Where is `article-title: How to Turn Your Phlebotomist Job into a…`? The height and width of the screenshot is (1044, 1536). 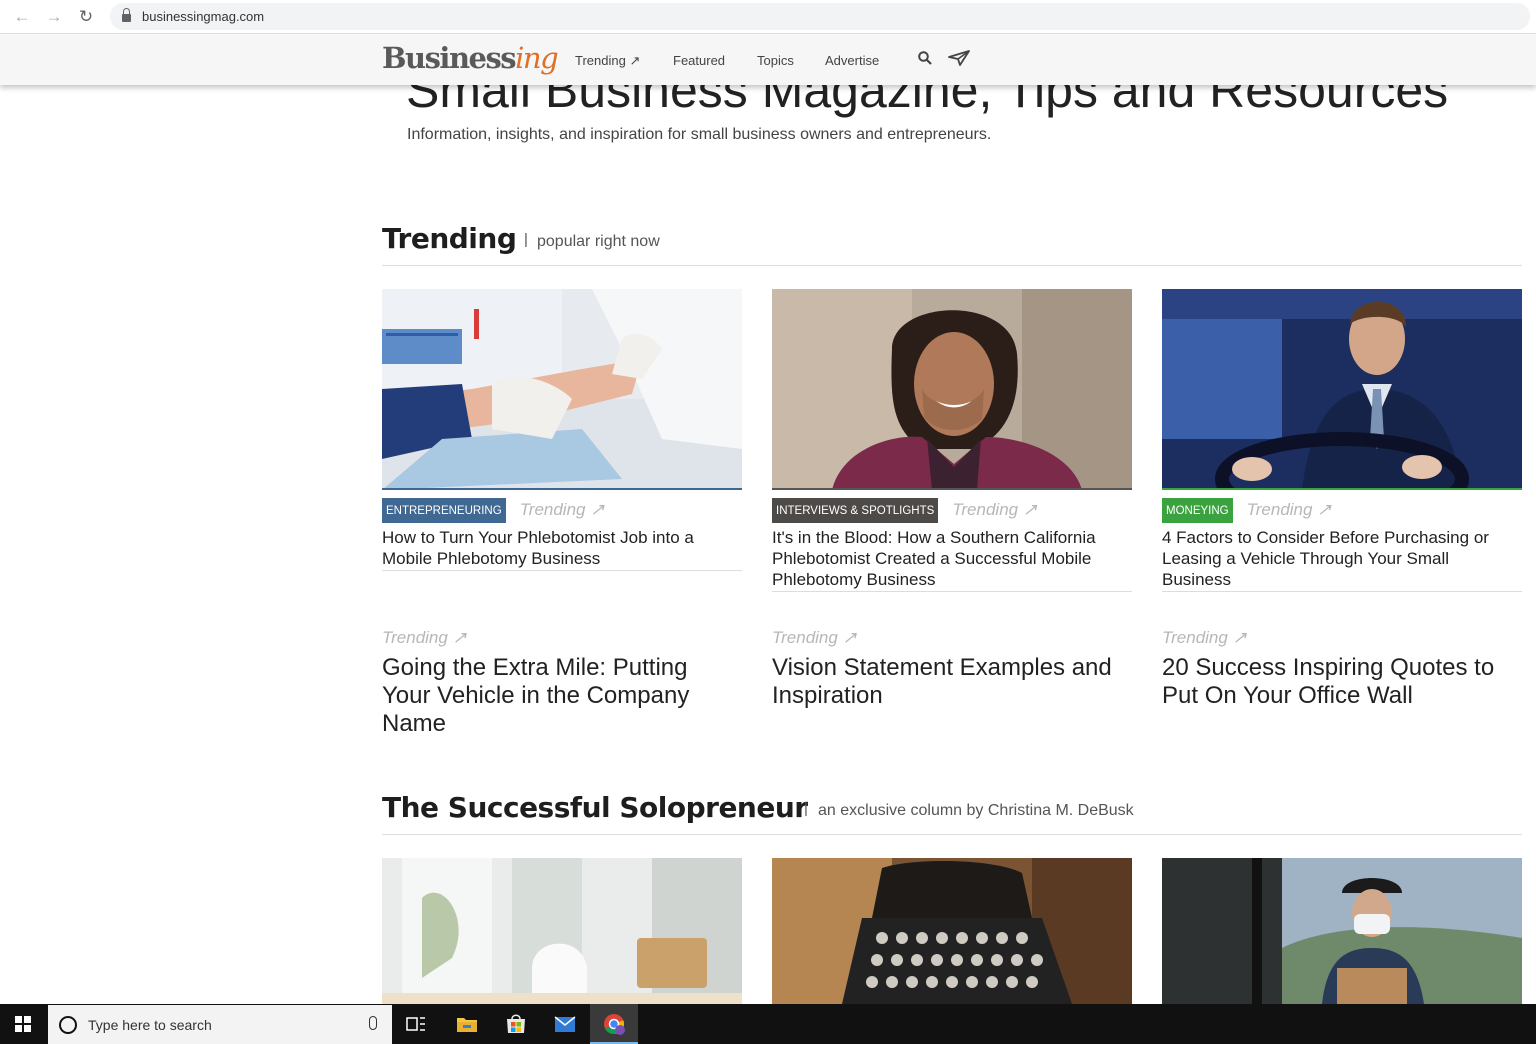
article-title: How to Turn Your Phlebotomist Job into a… is located at coordinates (562, 549).